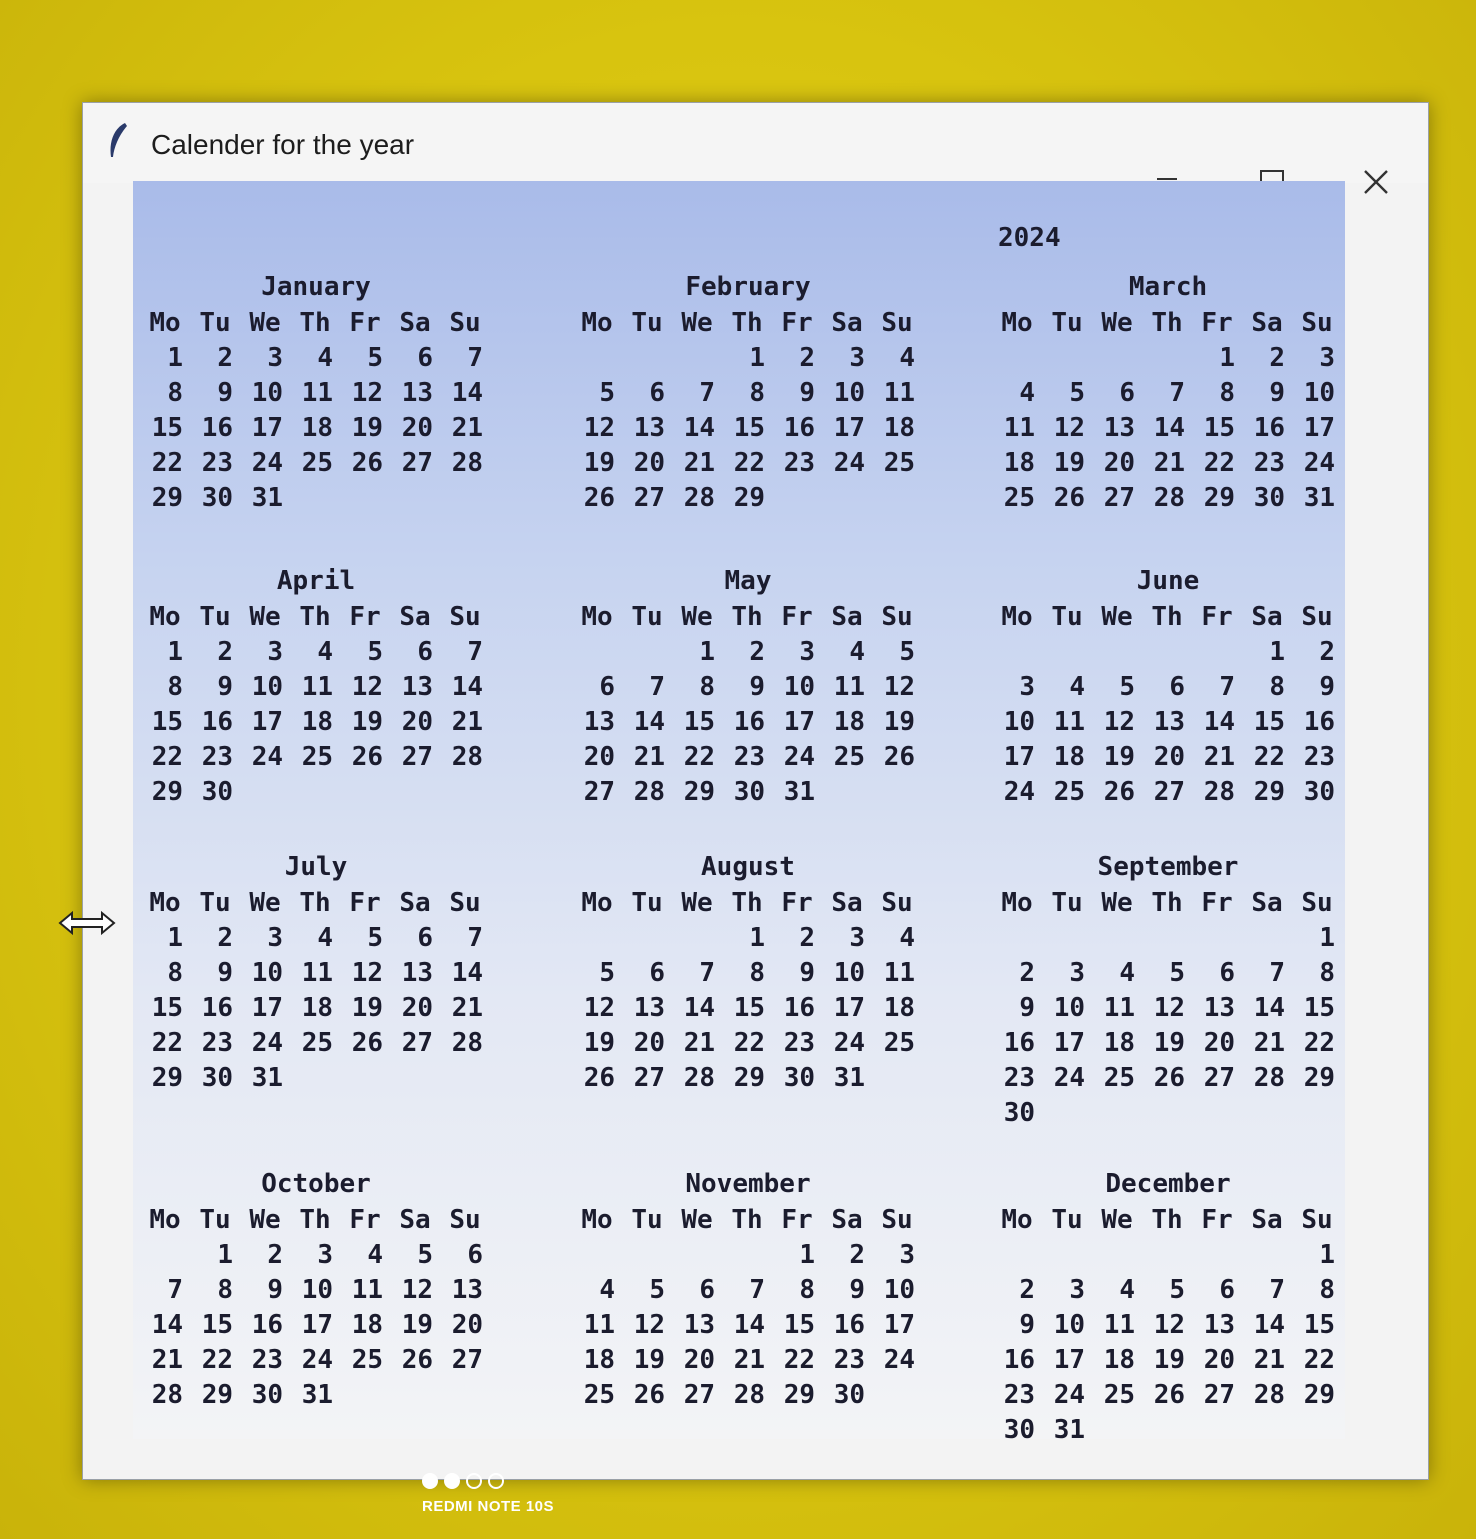  Describe the element at coordinates (1168, 722) in the screenshot. I see `week-row: 10 11 12 13 14 15 16` at that location.